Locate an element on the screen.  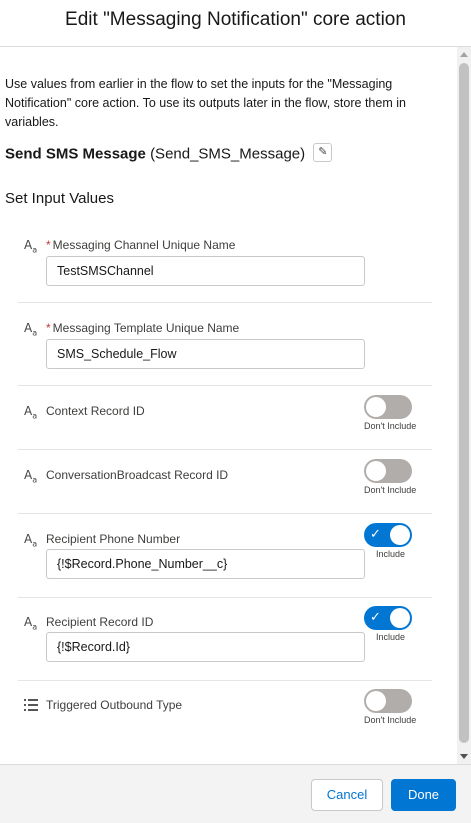
section-title: Set Input Values is located at coordinates (59, 198).